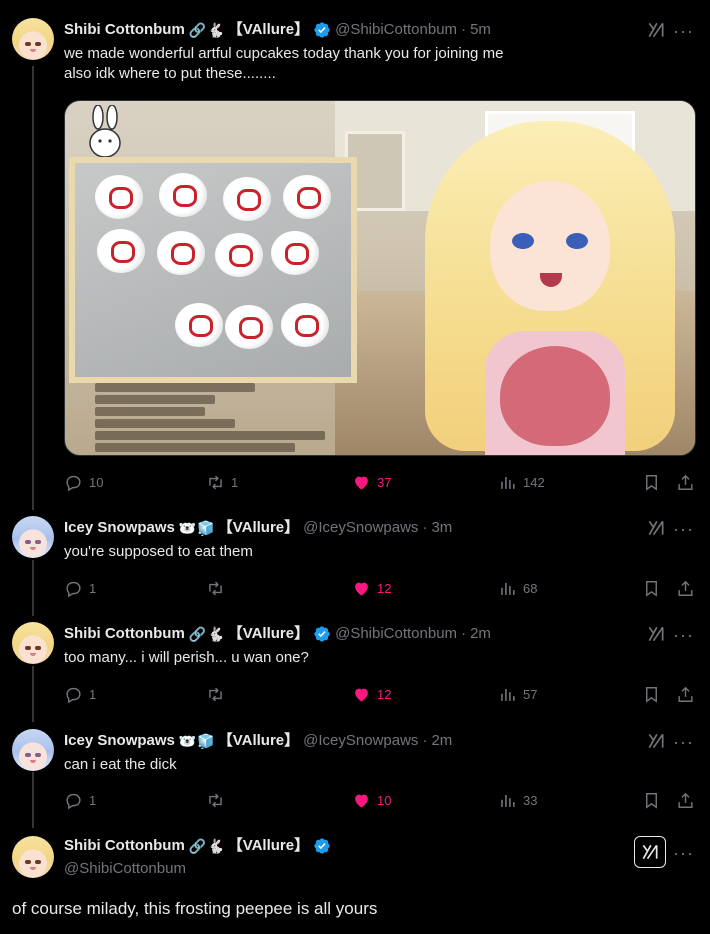 The height and width of the screenshot is (934, 710). Describe the element at coordinates (73, 589) in the screenshot. I see `reply-icon` at that location.